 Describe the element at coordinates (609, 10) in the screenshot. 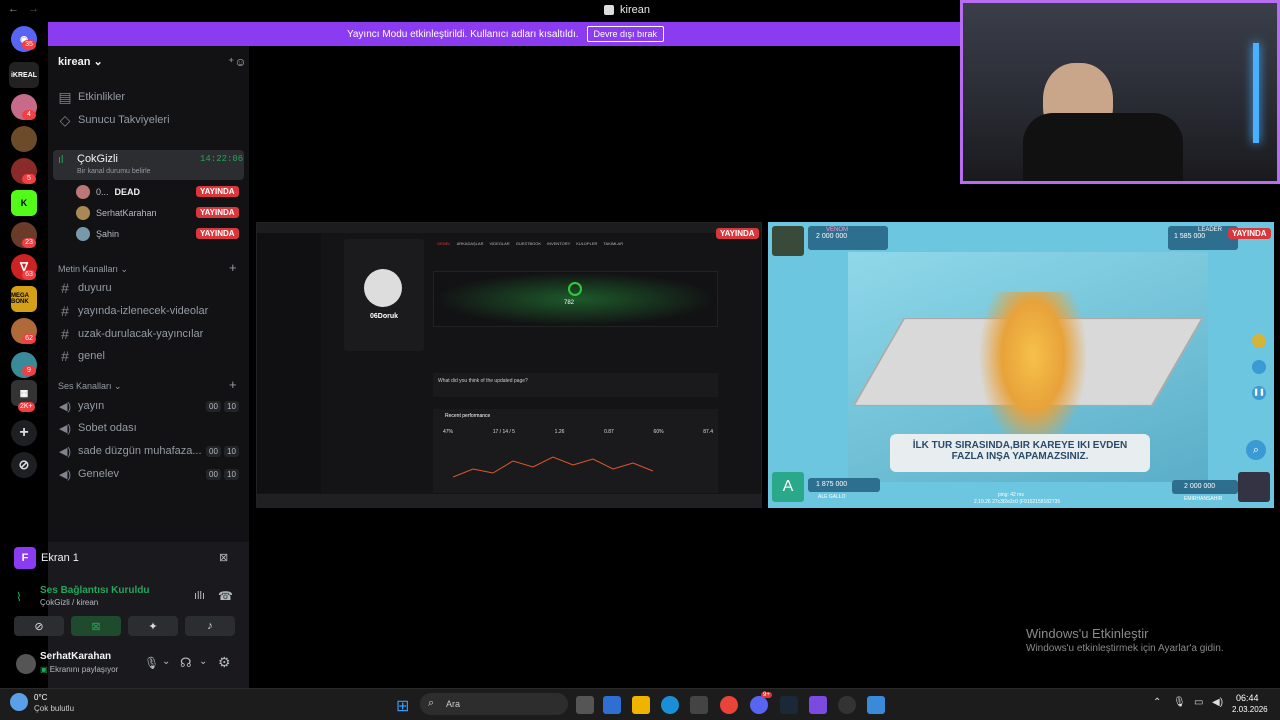

I see `server-logo-icon` at that location.